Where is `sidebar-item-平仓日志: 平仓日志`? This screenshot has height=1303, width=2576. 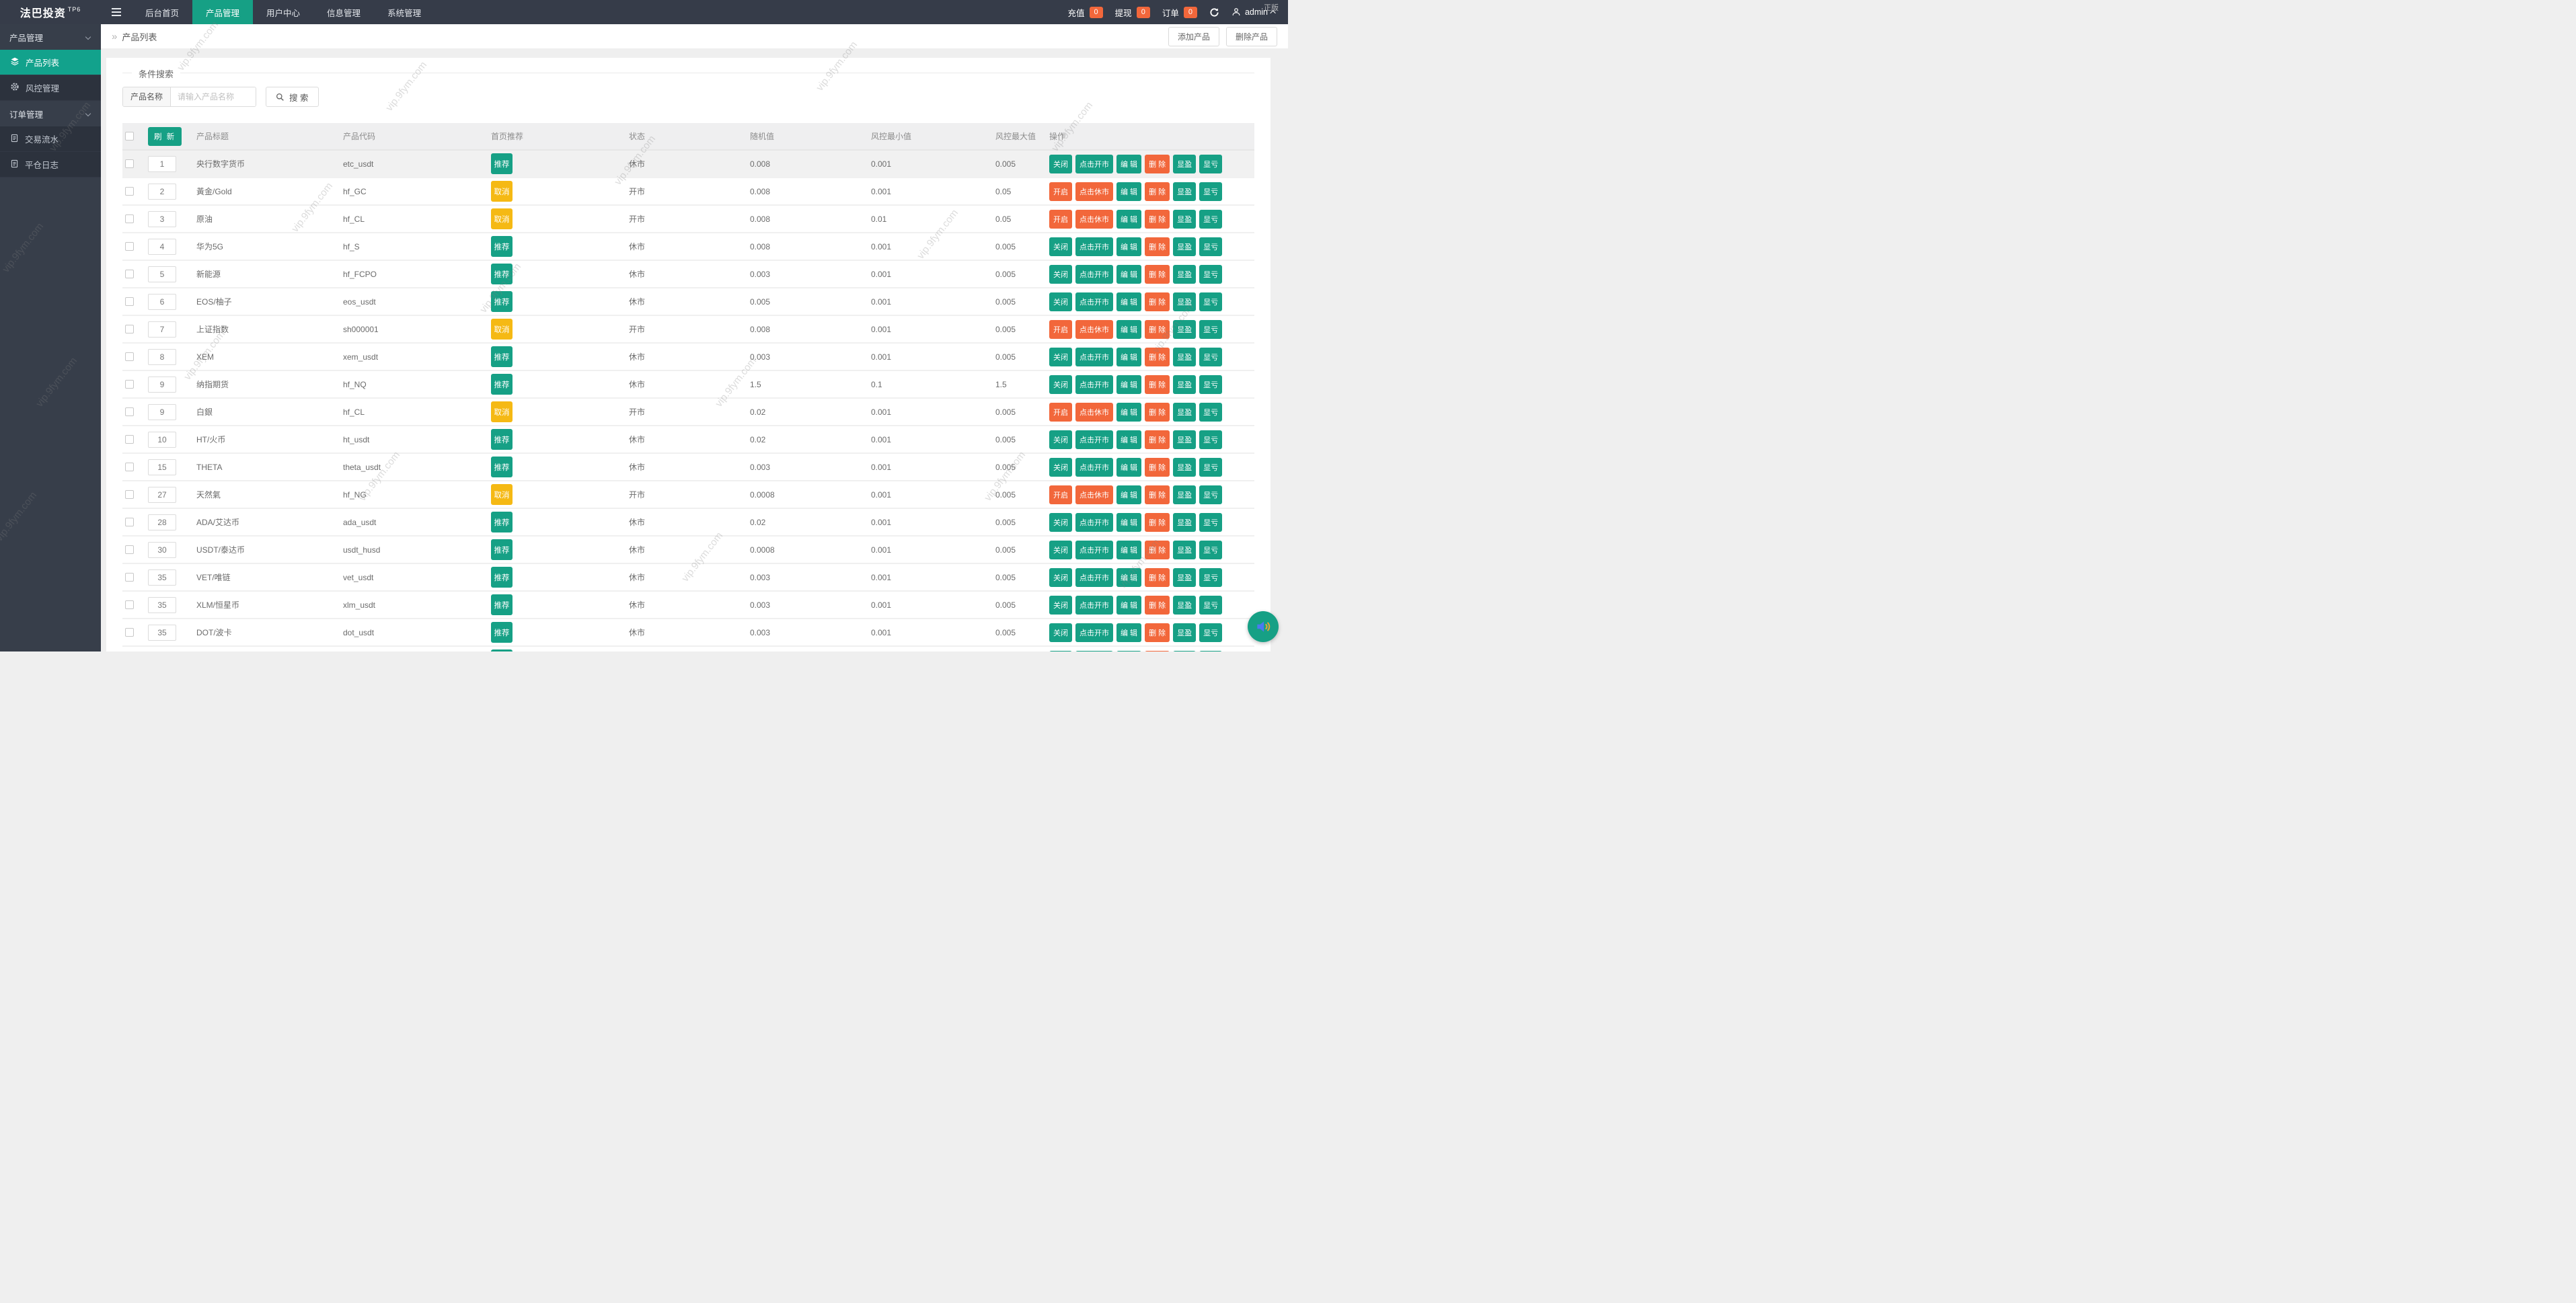 sidebar-item-平仓日志: 平仓日志 is located at coordinates (50, 164).